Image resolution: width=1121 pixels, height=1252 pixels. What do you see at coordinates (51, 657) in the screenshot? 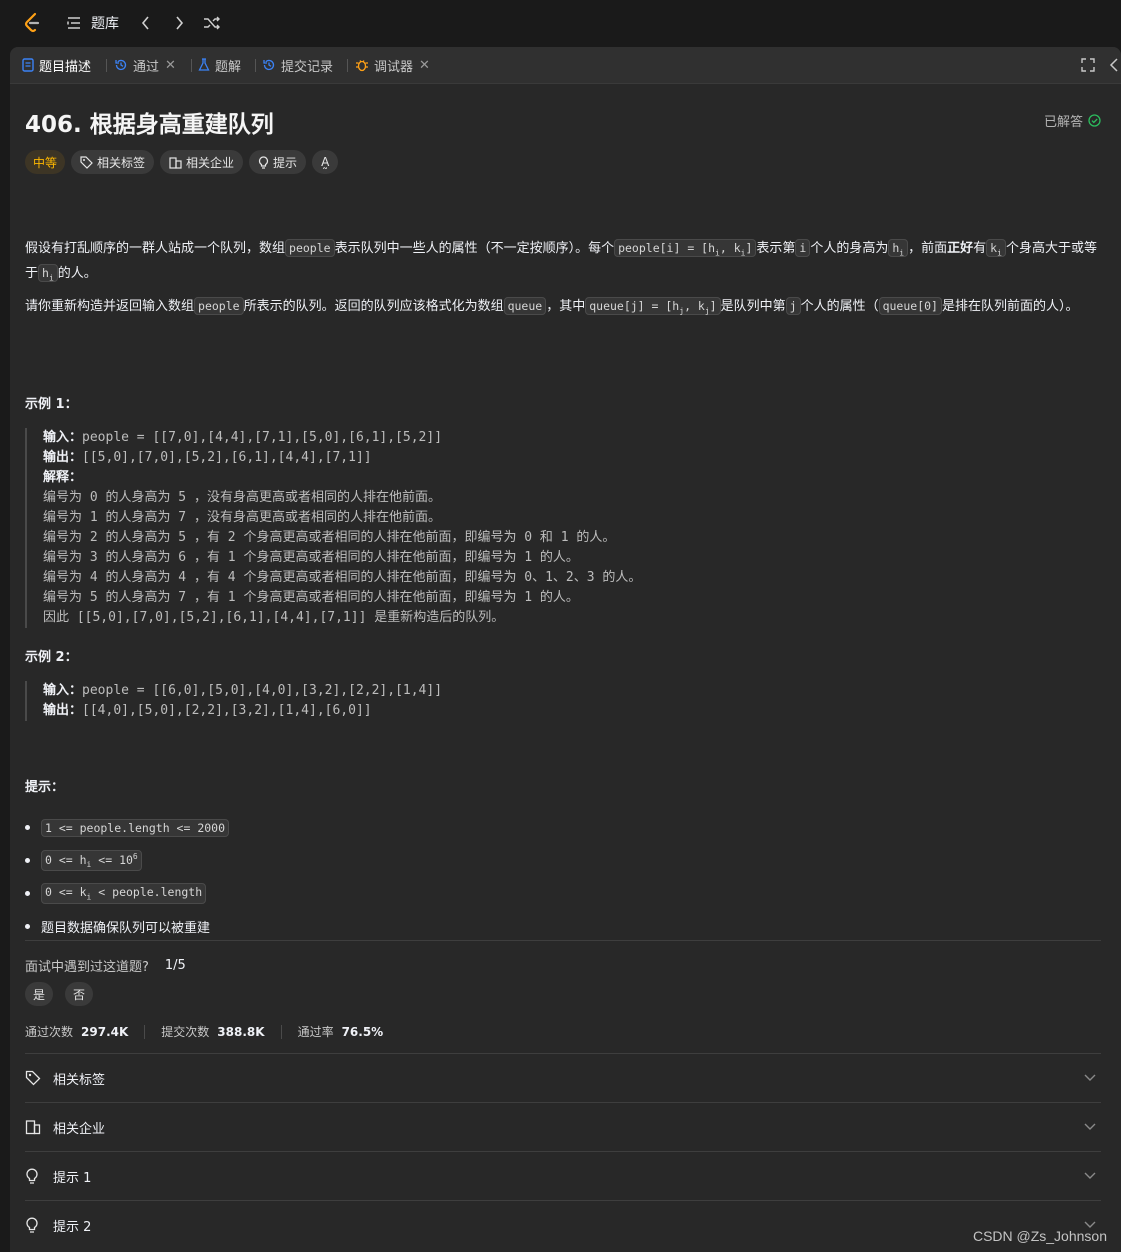
I see `example-2-heading: 示例 2：` at bounding box center [51, 657].